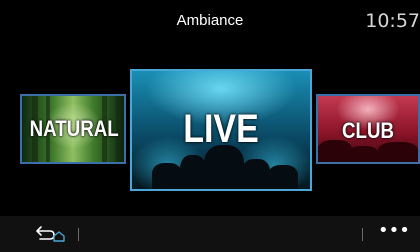  I want to click on ambiance-label-natural: NATURAL, so click(74, 128).